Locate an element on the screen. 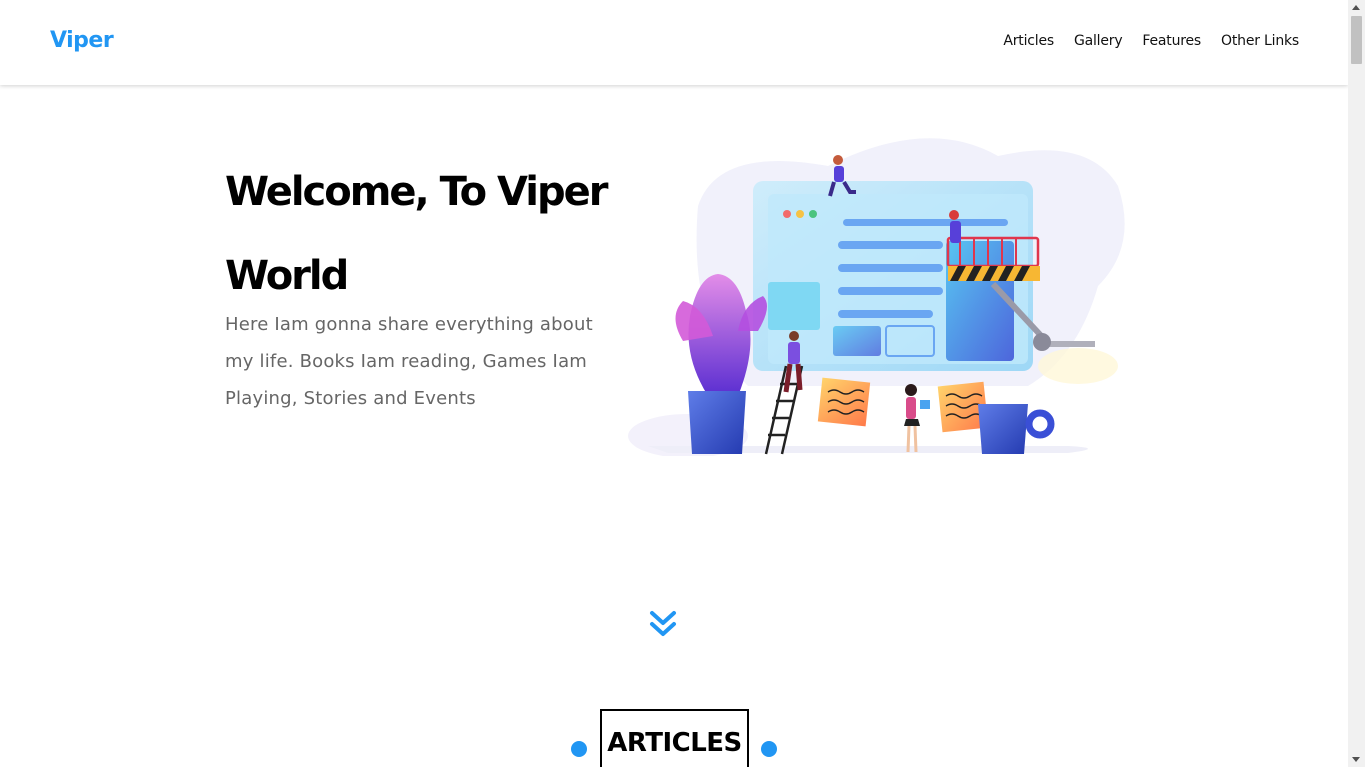 This screenshot has height=767, width=1365. double-chevron-down-icon is located at coordinates (663, 623).